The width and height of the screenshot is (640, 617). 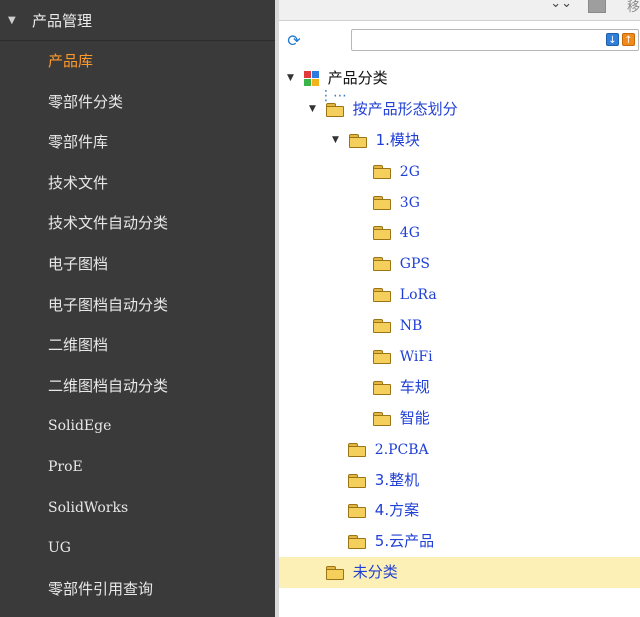 What do you see at coordinates (357, 78) in the screenshot?
I see `tree-node-label: 产品分类` at bounding box center [357, 78].